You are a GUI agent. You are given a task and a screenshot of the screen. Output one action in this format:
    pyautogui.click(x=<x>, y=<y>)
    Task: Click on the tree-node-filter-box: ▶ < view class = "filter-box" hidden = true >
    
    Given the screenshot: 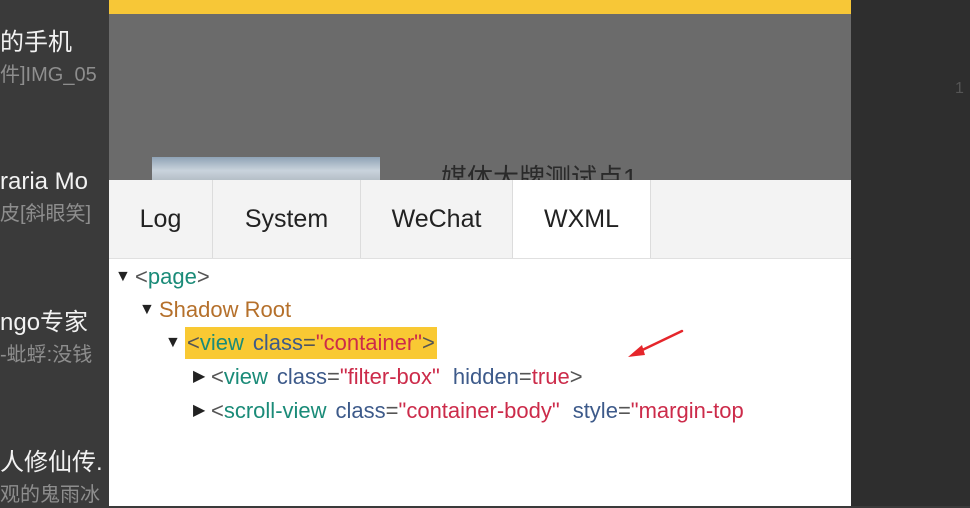 What is the action you would take?
    pyautogui.click(x=388, y=377)
    